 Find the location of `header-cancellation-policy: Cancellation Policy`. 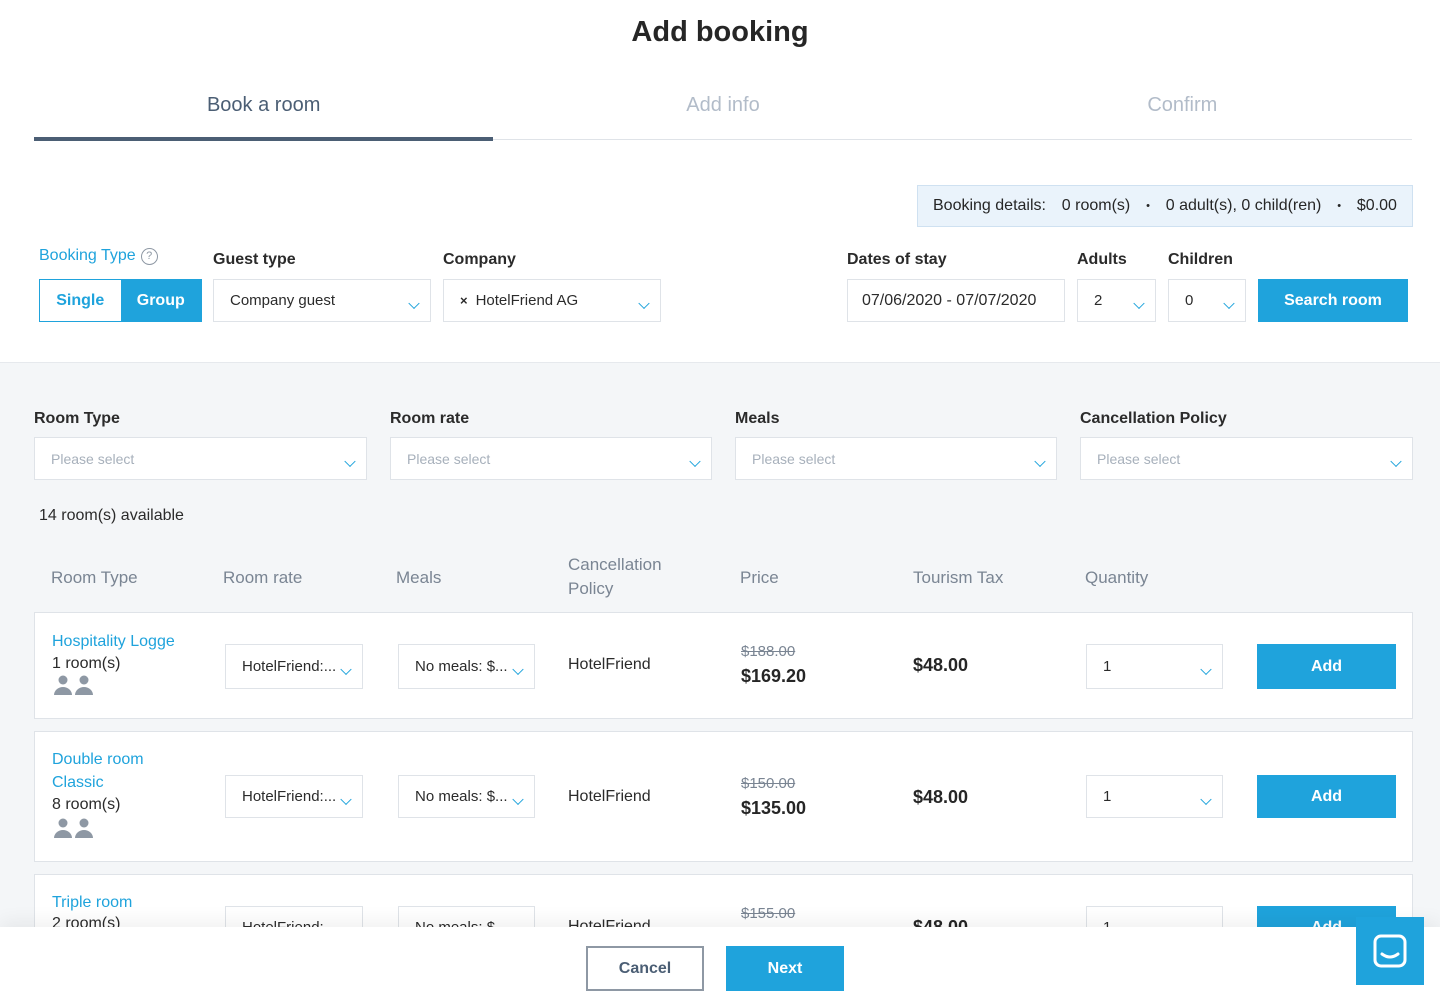

header-cancellation-policy: Cancellation Policy is located at coordinates (615, 576).